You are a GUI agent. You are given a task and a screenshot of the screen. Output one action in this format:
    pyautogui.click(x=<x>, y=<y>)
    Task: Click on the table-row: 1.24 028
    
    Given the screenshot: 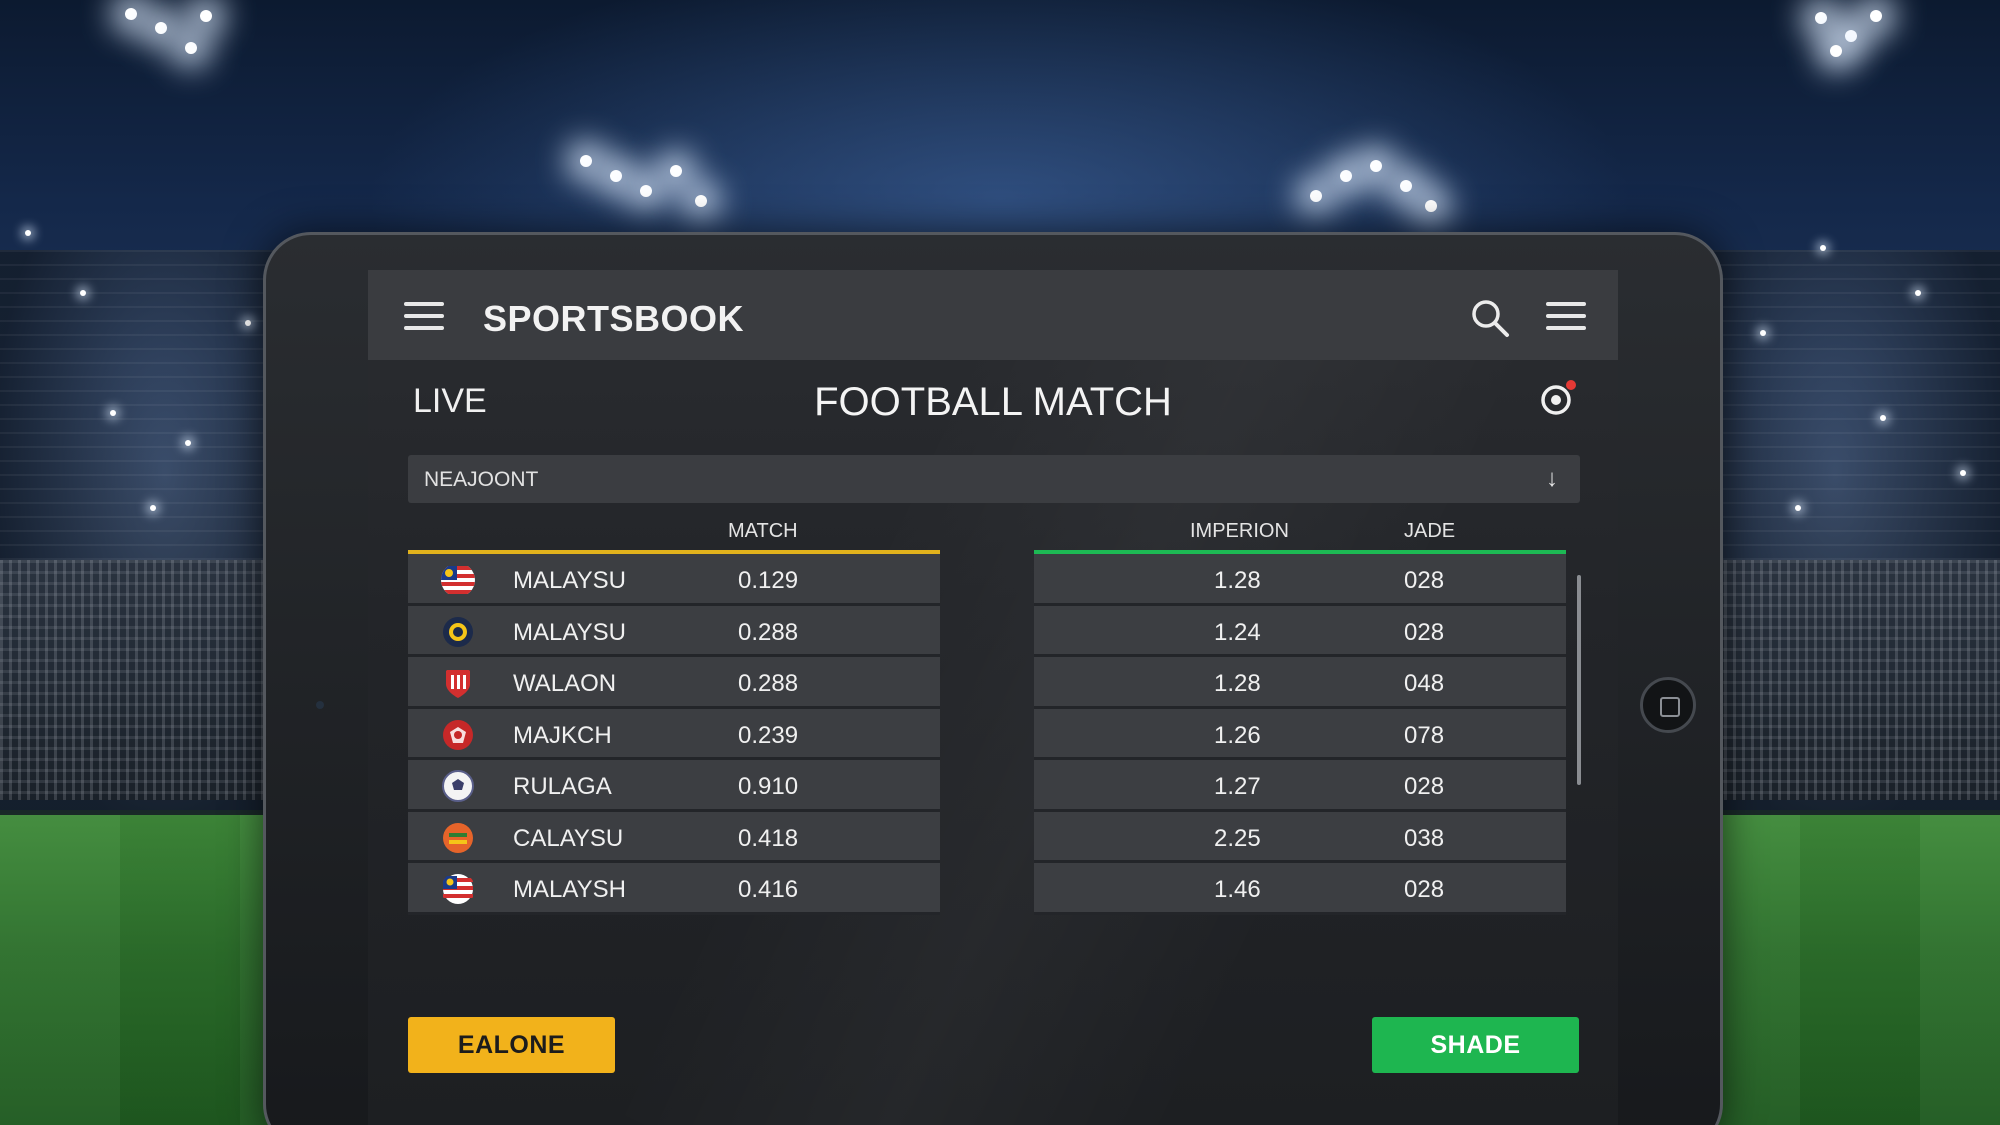 What is the action you would take?
    pyautogui.click(x=1300, y=631)
    